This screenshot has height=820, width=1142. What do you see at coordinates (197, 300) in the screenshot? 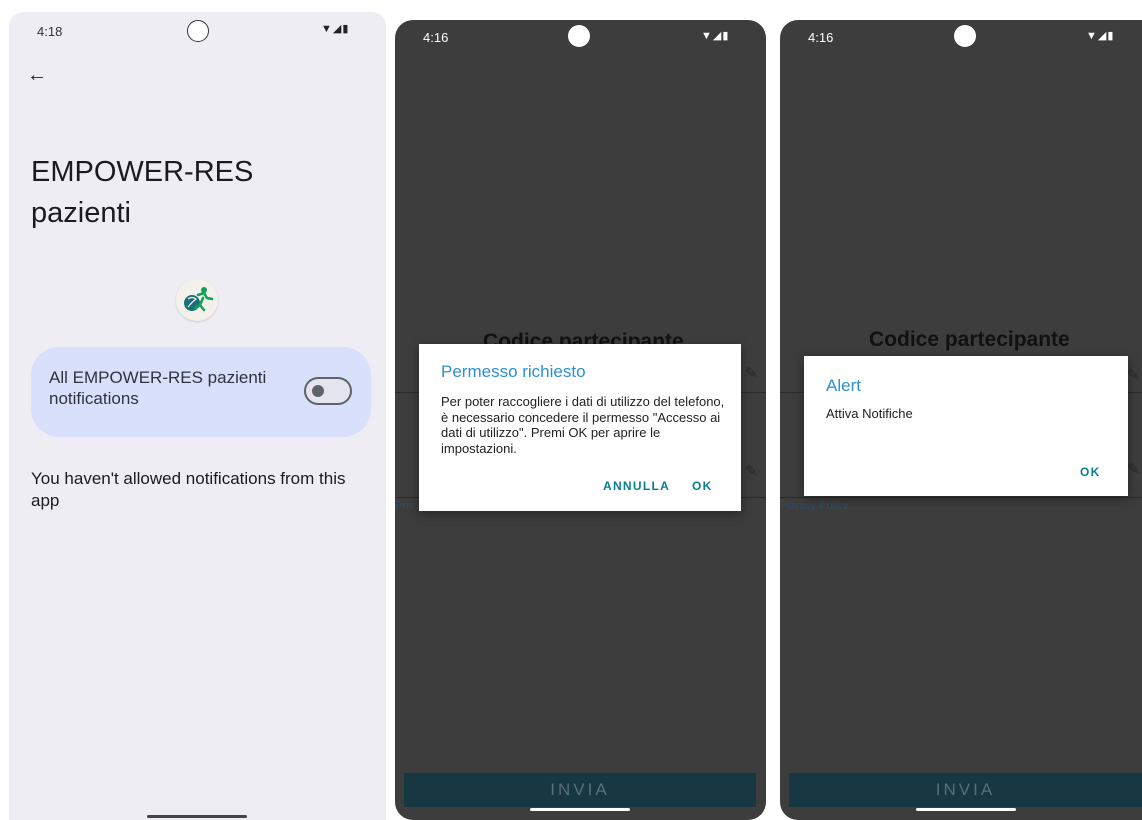
I see `app-logo-icon` at bounding box center [197, 300].